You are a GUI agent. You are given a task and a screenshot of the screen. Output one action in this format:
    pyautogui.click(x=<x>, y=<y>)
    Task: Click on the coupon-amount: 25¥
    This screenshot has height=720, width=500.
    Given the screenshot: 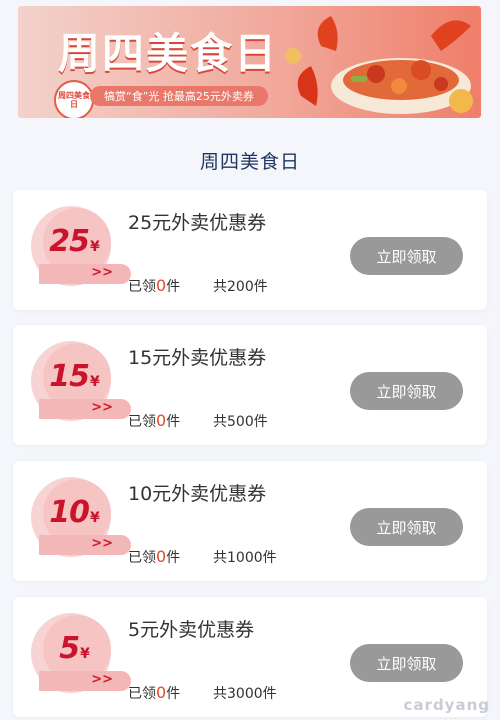 What is the action you would take?
    pyautogui.click(x=74, y=241)
    